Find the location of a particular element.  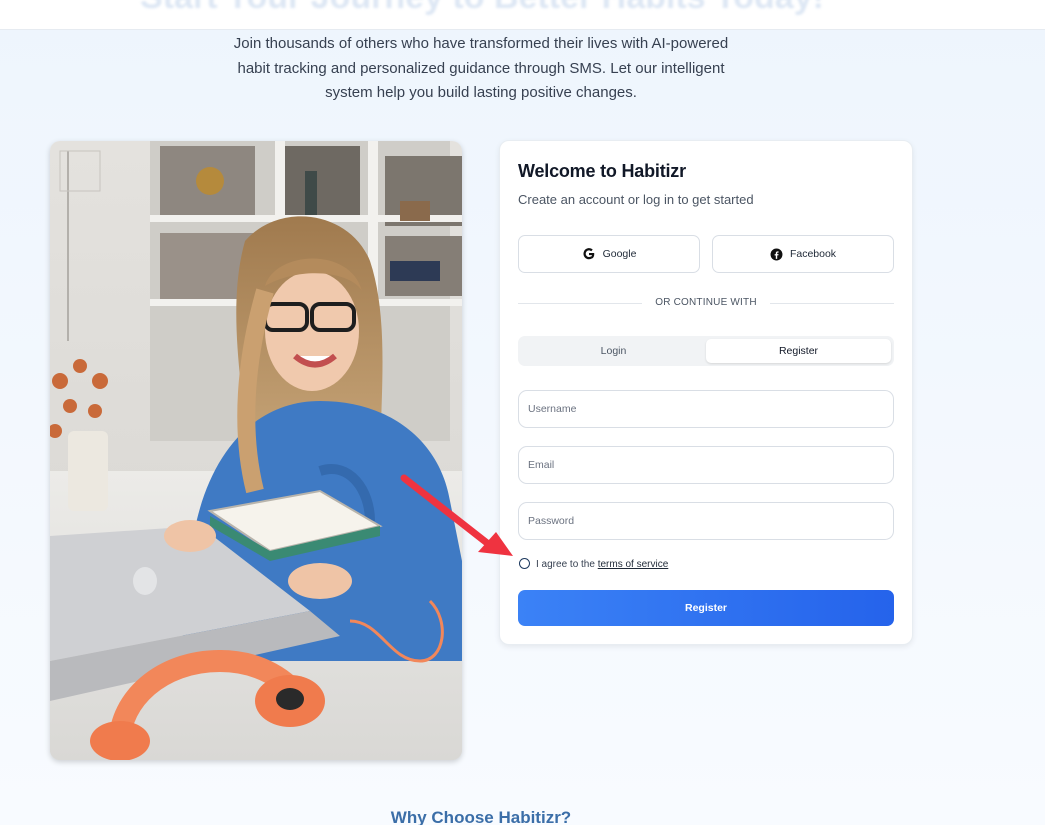

facebook-button: Facebook is located at coordinates (803, 254).